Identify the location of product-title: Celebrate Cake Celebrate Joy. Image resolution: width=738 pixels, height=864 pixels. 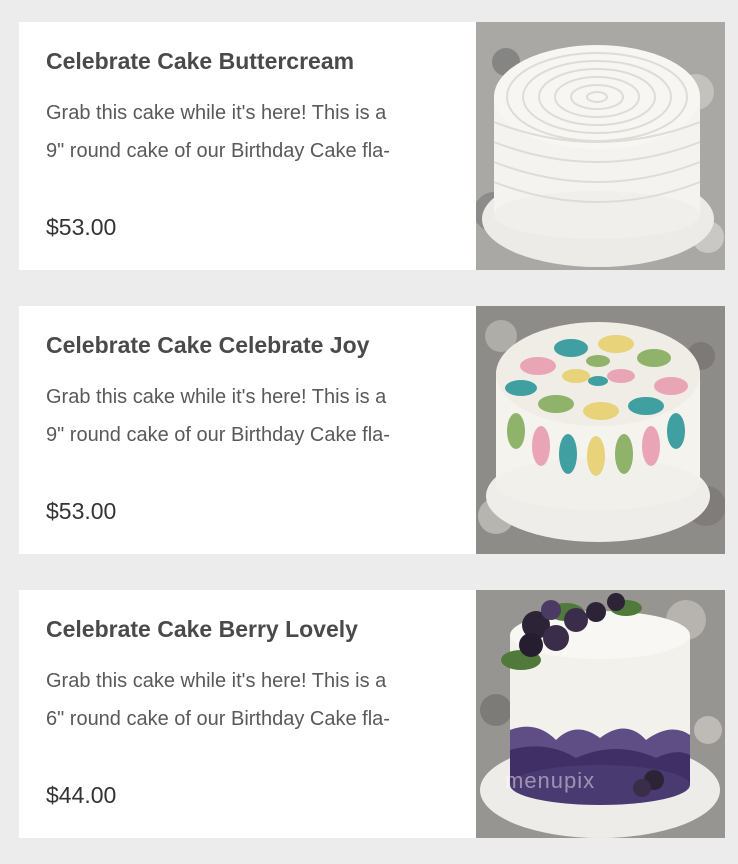
(207, 345).